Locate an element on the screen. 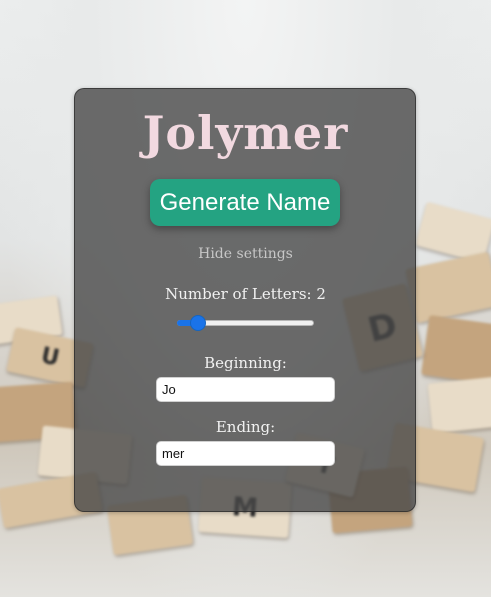  letters-slider is located at coordinates (245, 323).